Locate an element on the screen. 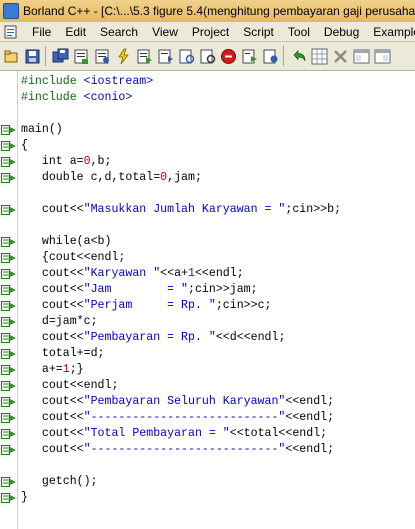 The image size is (415, 529). code-line: total+=d; is located at coordinates (63, 354).